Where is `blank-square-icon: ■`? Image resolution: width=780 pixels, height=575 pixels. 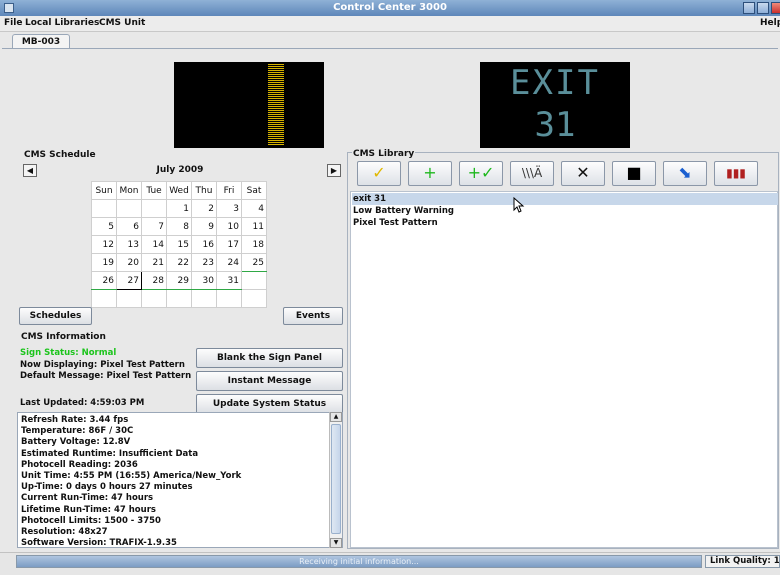 blank-square-icon: ■ is located at coordinates (634, 173).